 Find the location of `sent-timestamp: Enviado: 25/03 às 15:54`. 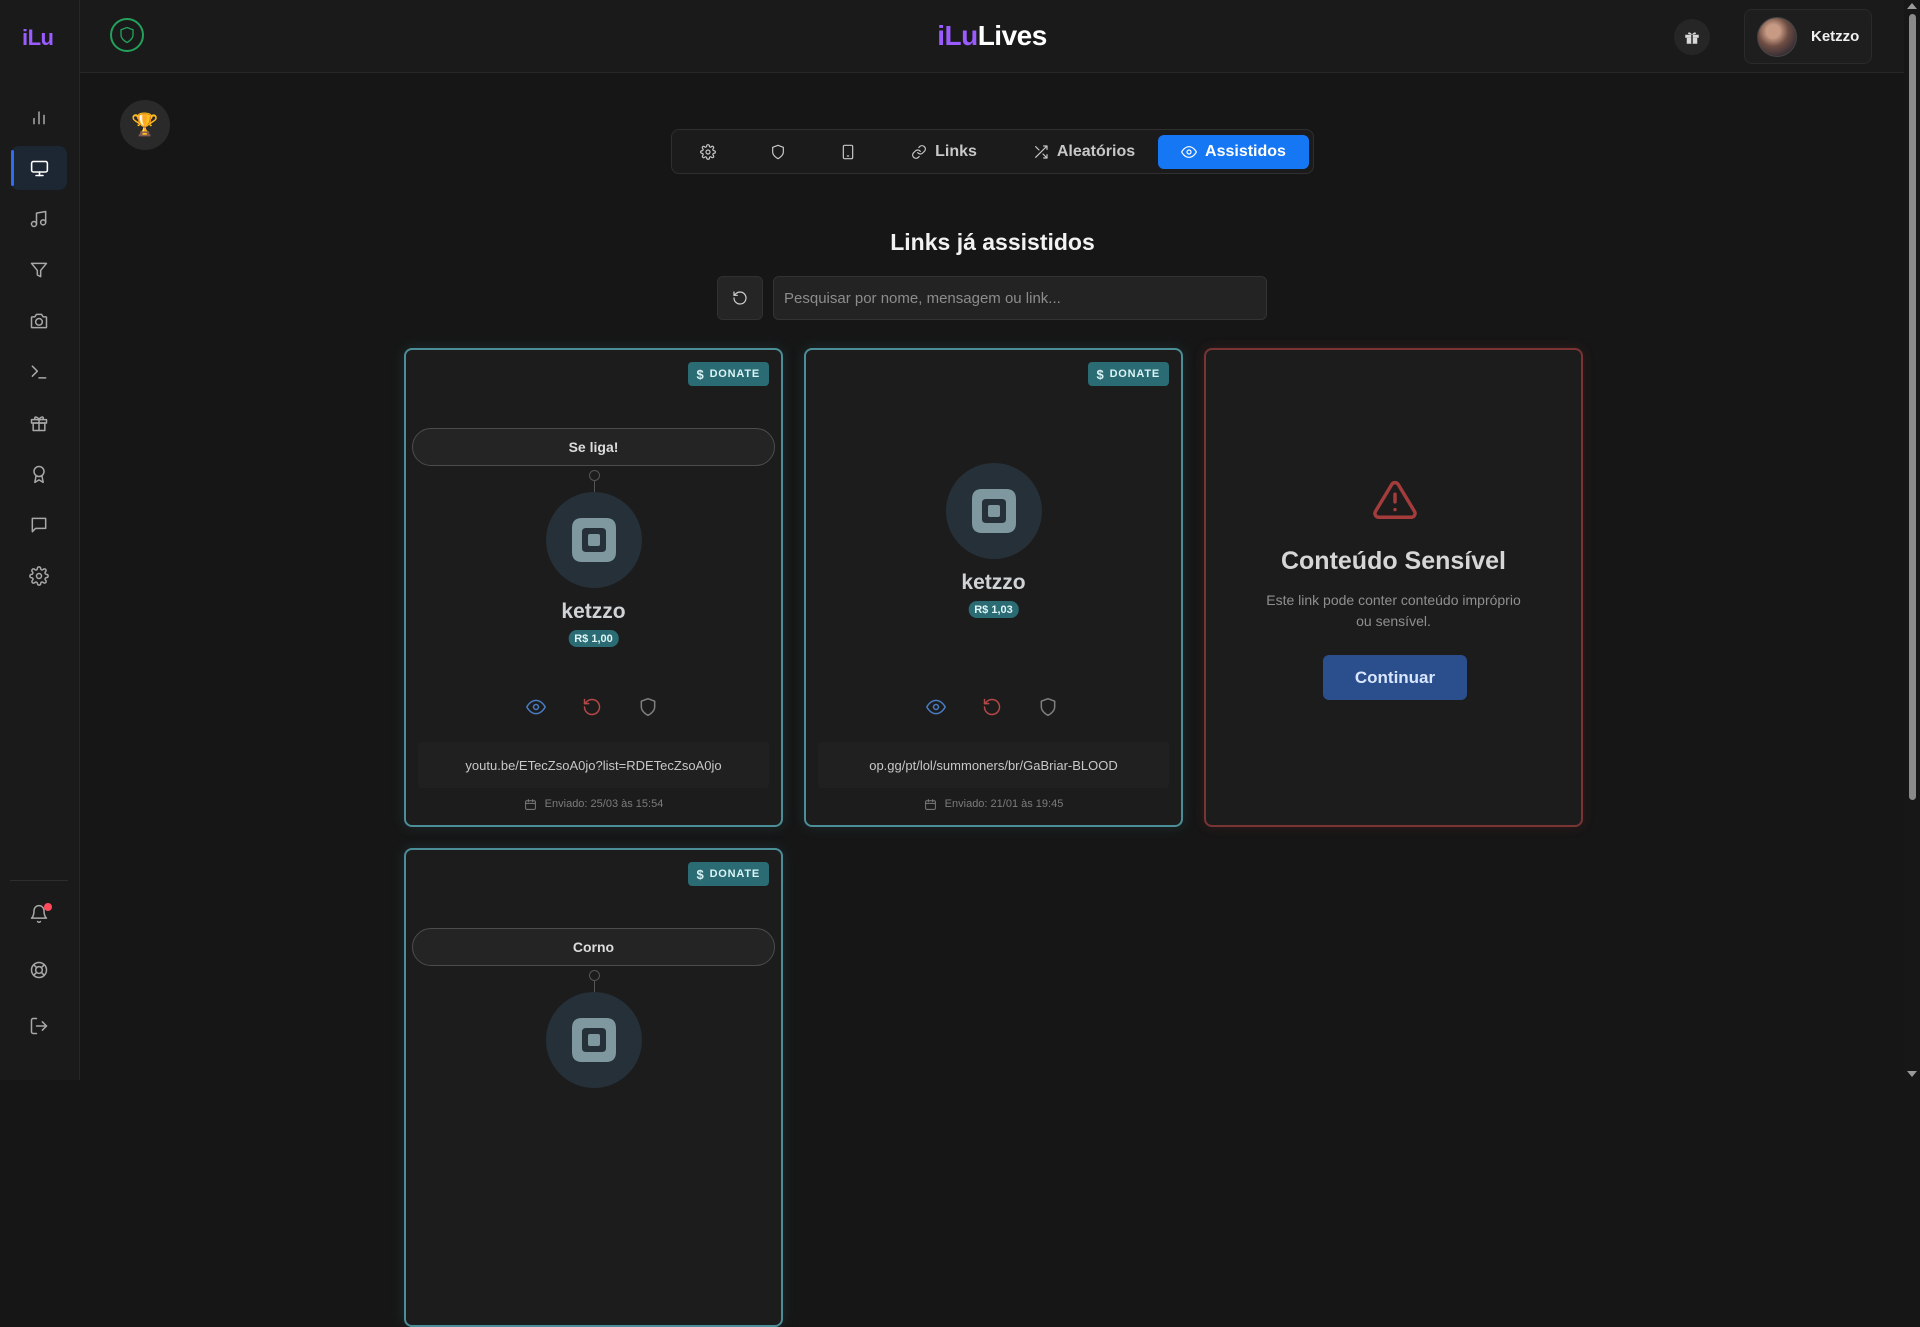

sent-timestamp: Enviado: 25/03 às 15:54 is located at coordinates (593, 804).